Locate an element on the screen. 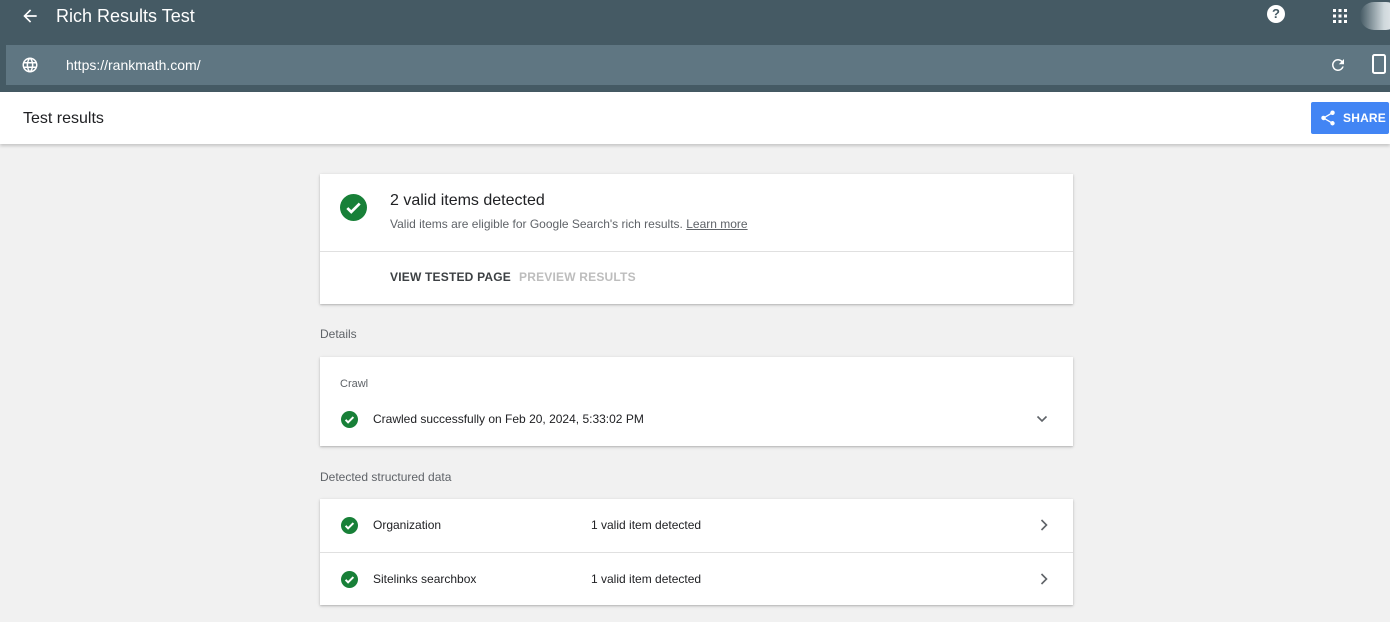  app-bar-top-row: Rich Results Test ? is located at coordinates (695, 17).